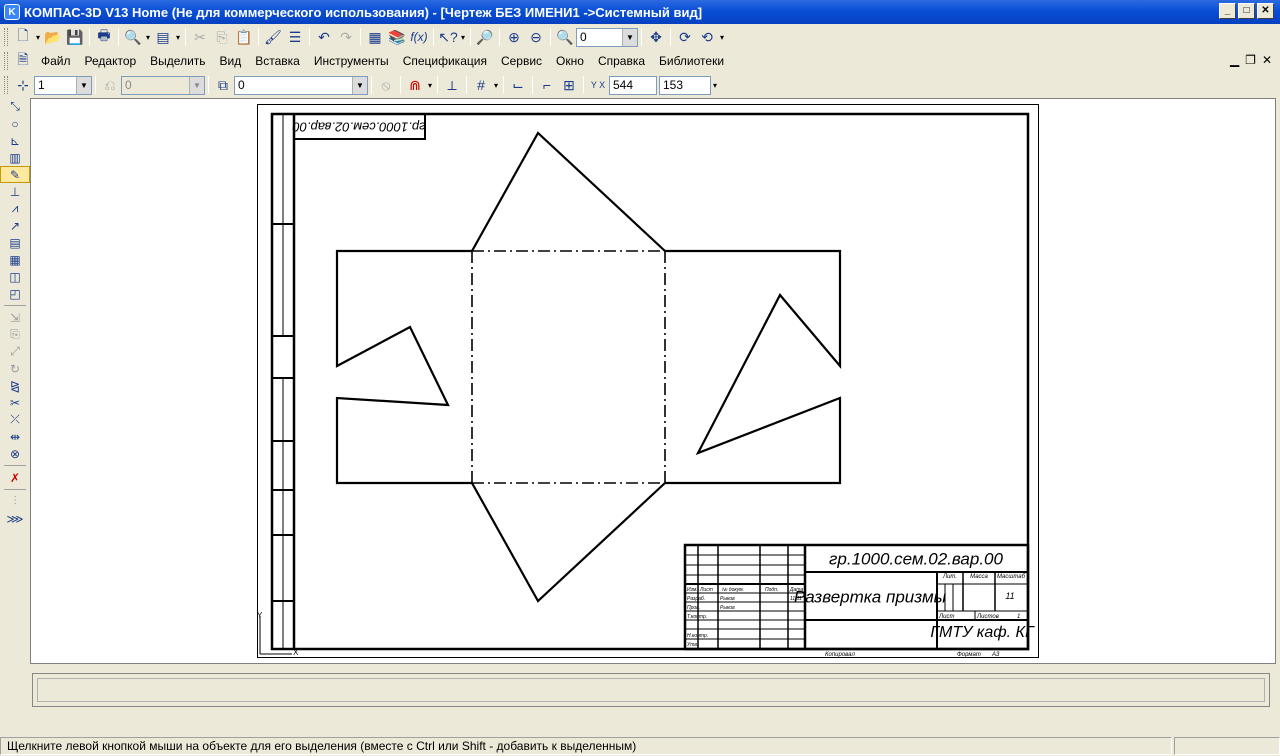 This screenshot has height=756, width=1280. What do you see at coordinates (15, 157) in the screenshot?
I see `hatch-icon: ▥` at bounding box center [15, 157].